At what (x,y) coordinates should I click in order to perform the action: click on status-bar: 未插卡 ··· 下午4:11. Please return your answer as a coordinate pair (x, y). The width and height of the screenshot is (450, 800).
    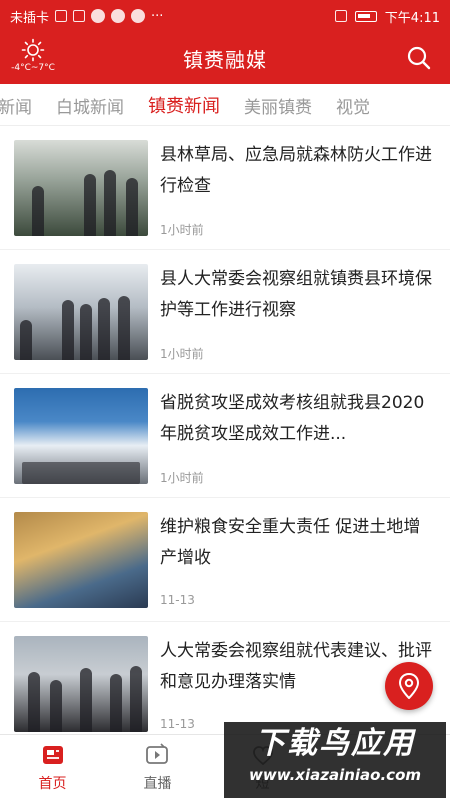
    Looking at the image, I should click on (225, 16).